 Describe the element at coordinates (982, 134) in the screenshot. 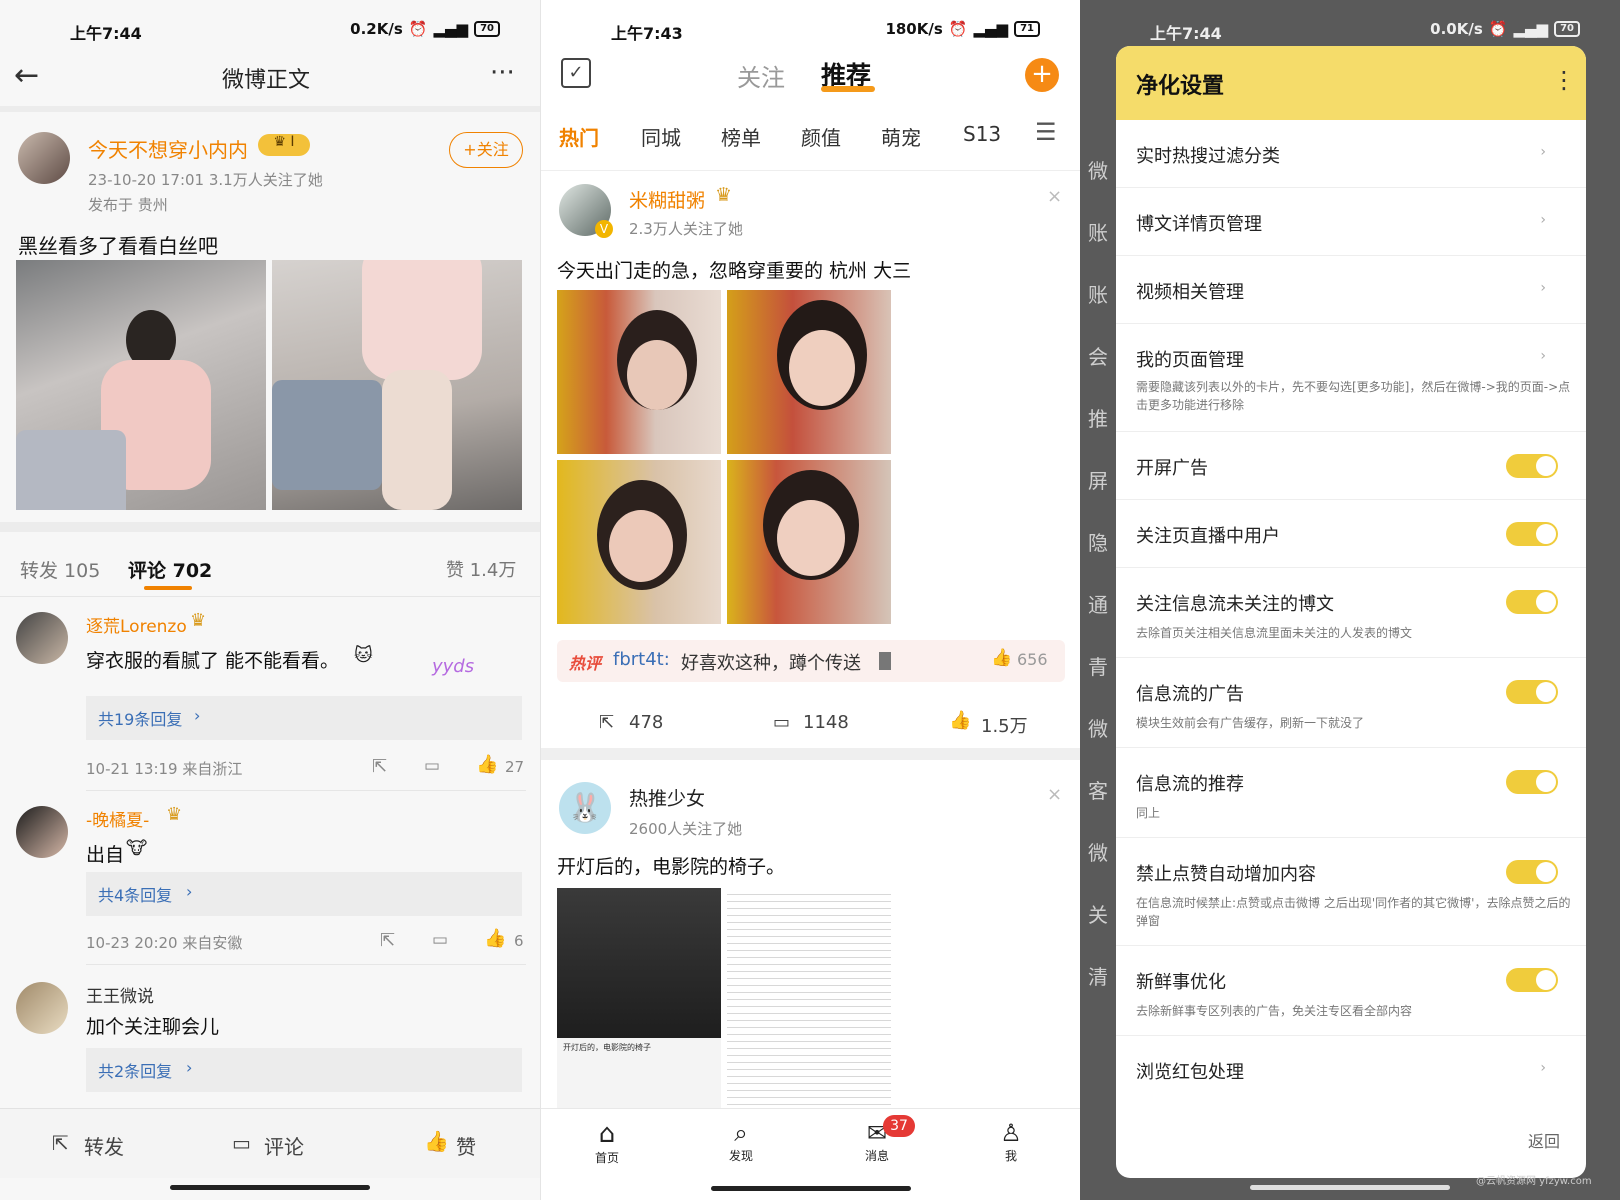

I see `channel-s13: S13` at that location.